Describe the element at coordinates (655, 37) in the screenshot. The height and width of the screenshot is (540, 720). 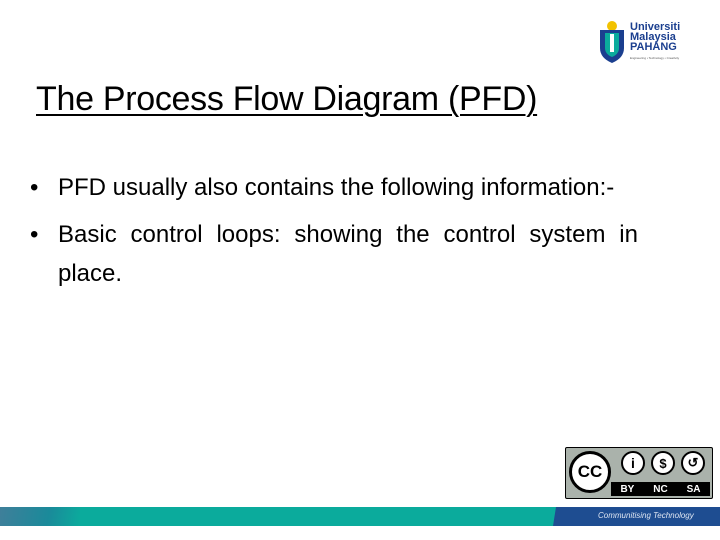
I see `logo-wordmark: Universiti Malaysia PAHANG` at that location.